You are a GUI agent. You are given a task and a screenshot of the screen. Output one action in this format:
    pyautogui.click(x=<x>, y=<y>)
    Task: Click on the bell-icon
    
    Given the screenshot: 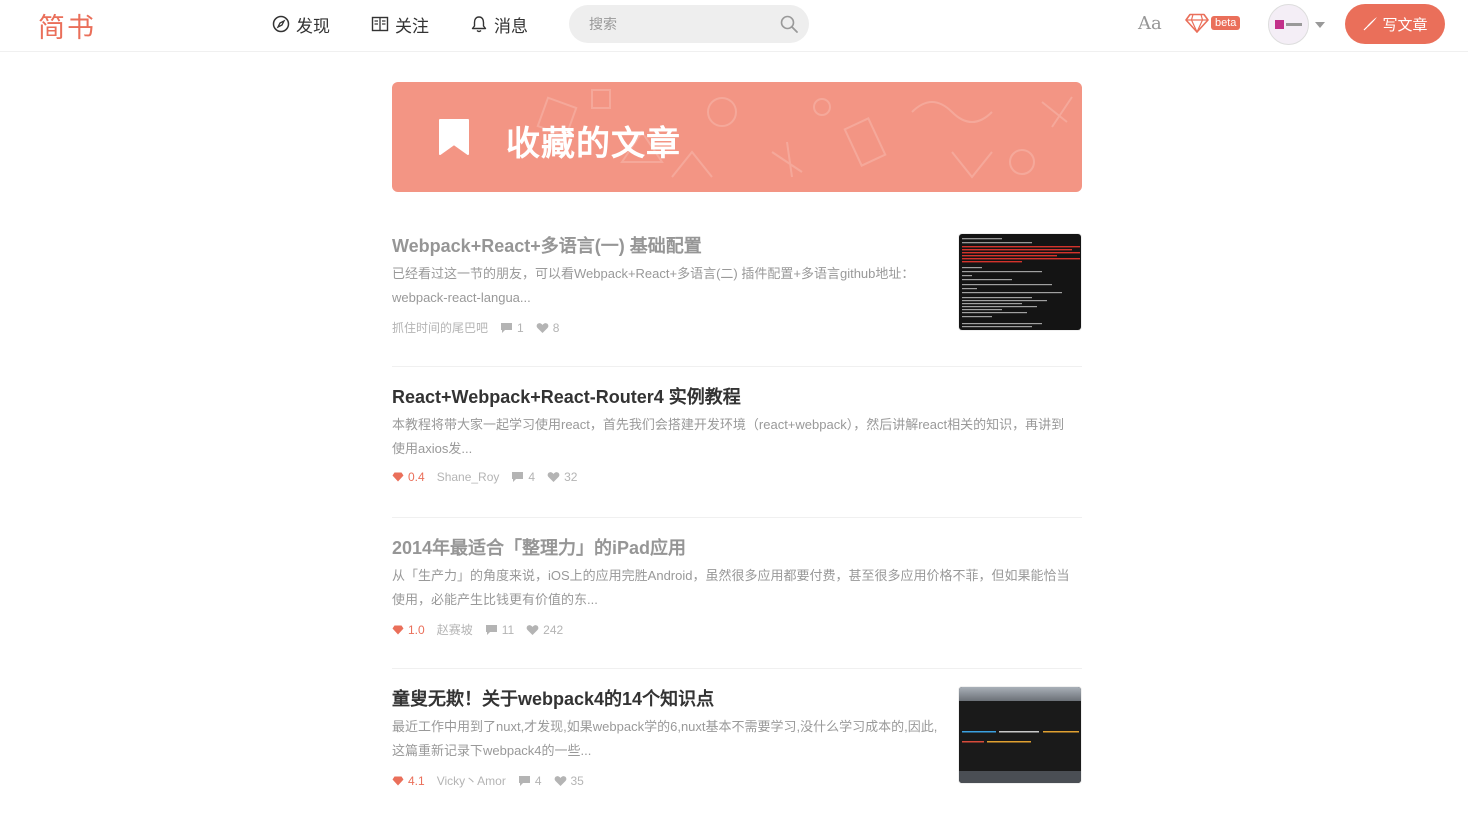 What is the action you would take?
    pyautogui.click(x=479, y=24)
    